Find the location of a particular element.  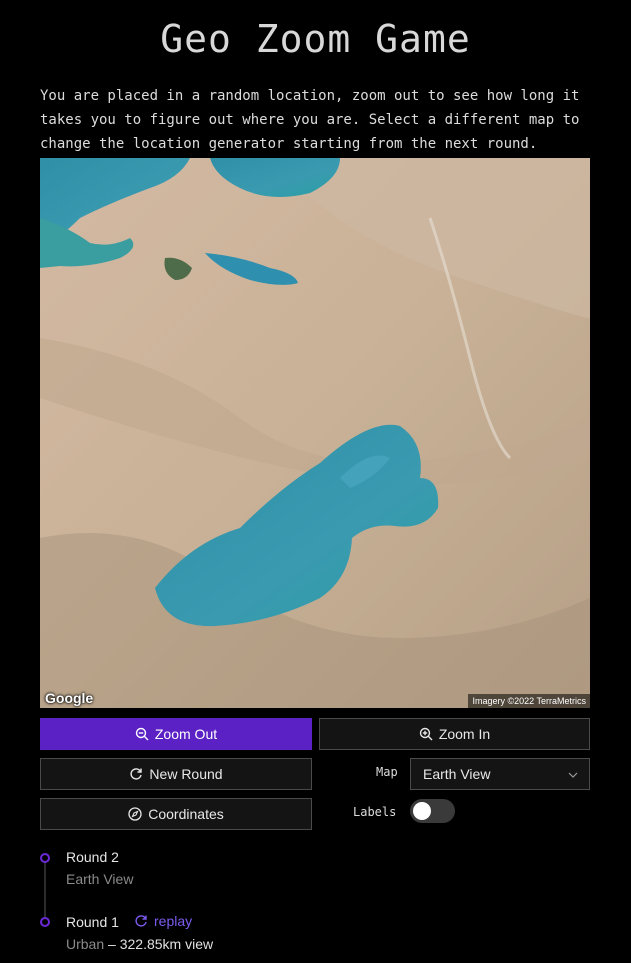

zoom-out-label: Zoom Out is located at coordinates (186, 734).